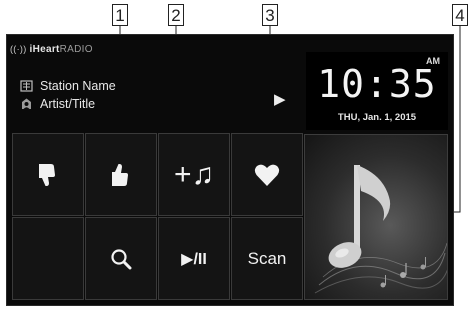  I want to click on search-button, so click(121, 258).